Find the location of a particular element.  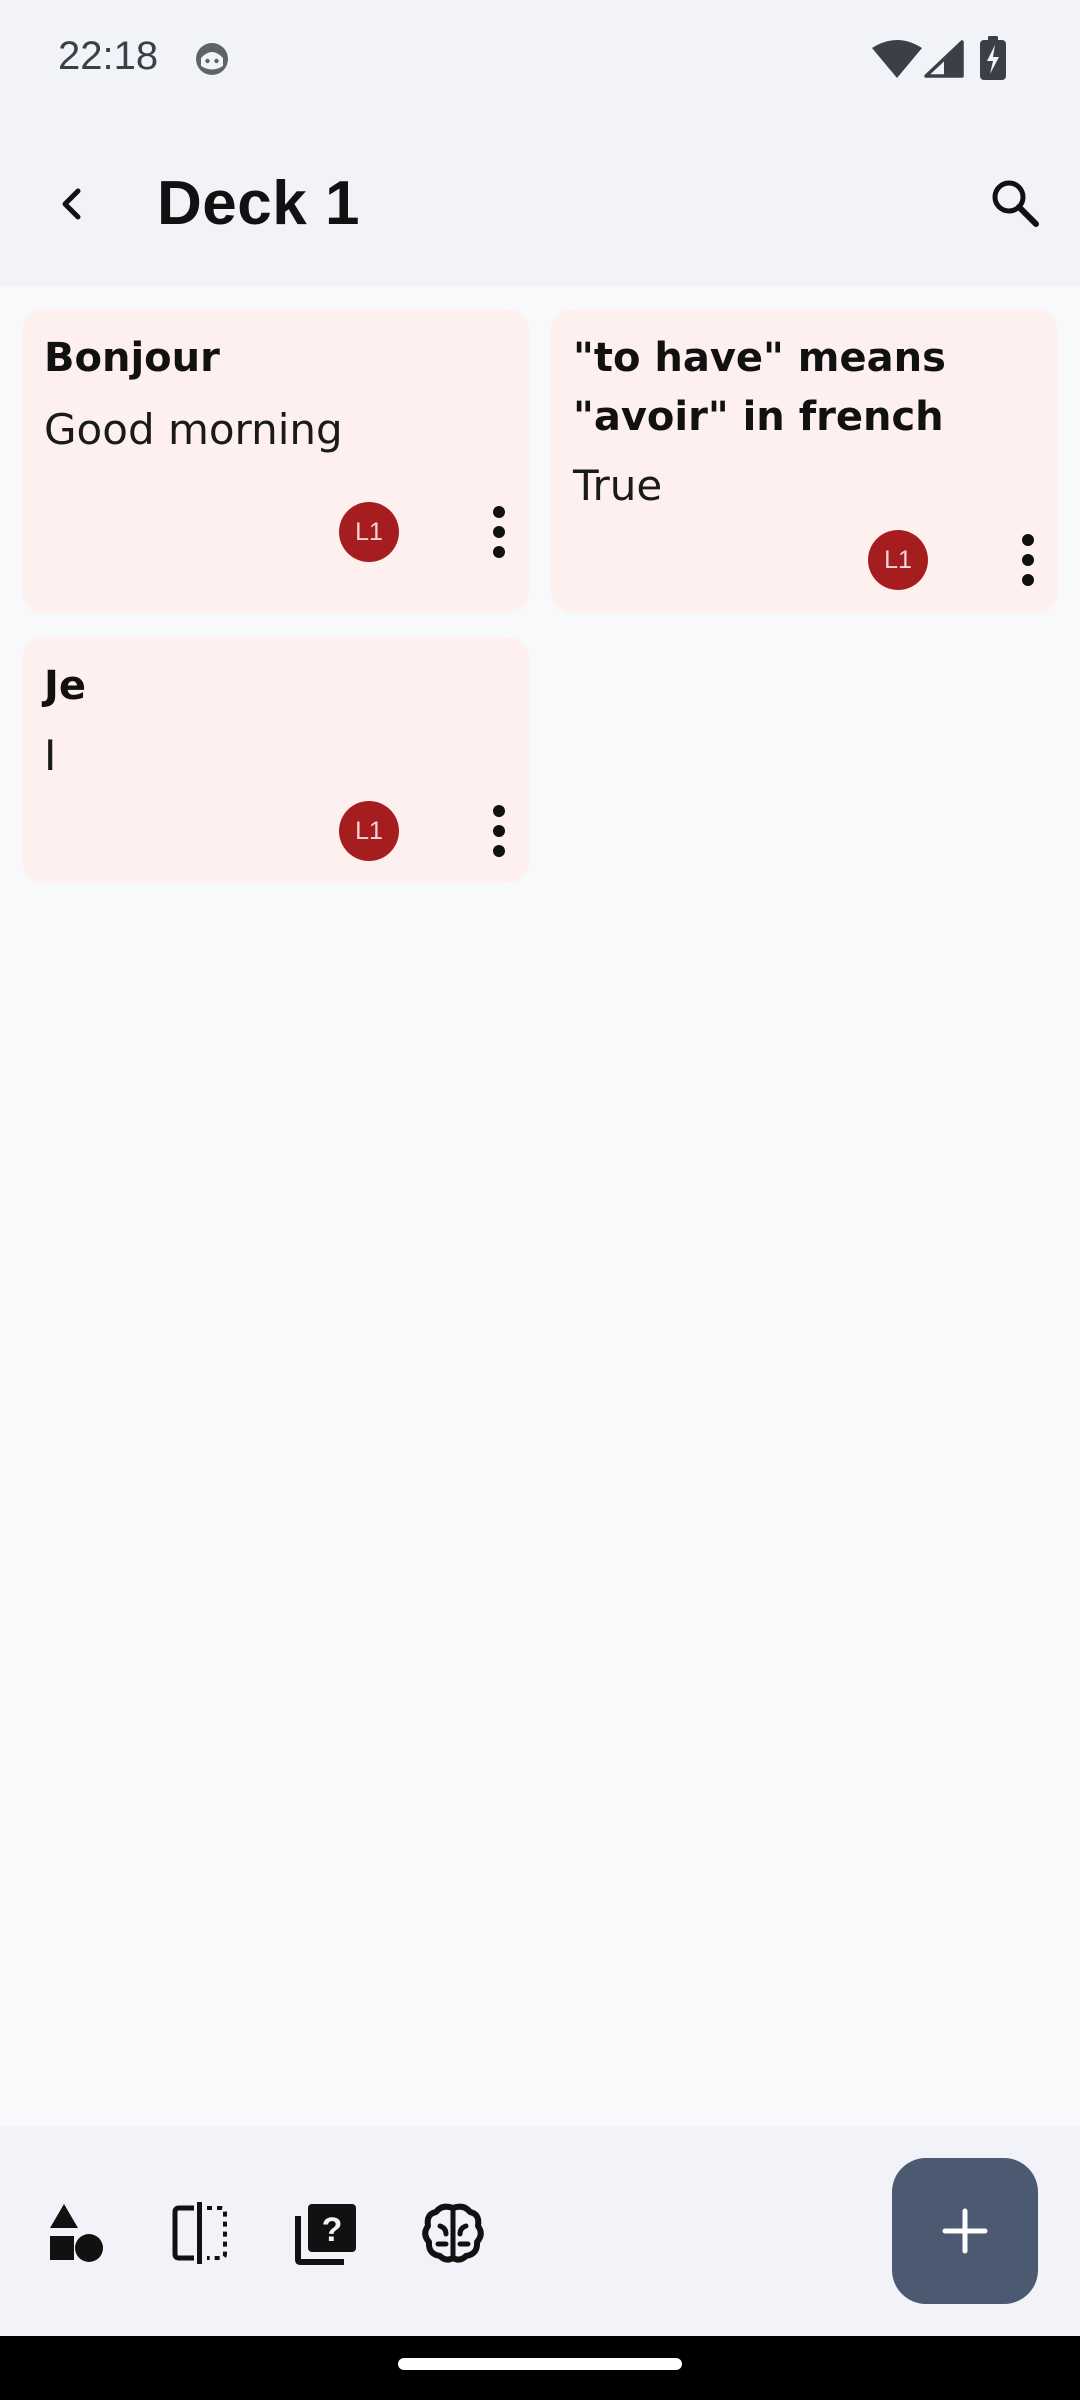

status-time: 22:18 is located at coordinates (108, 56).